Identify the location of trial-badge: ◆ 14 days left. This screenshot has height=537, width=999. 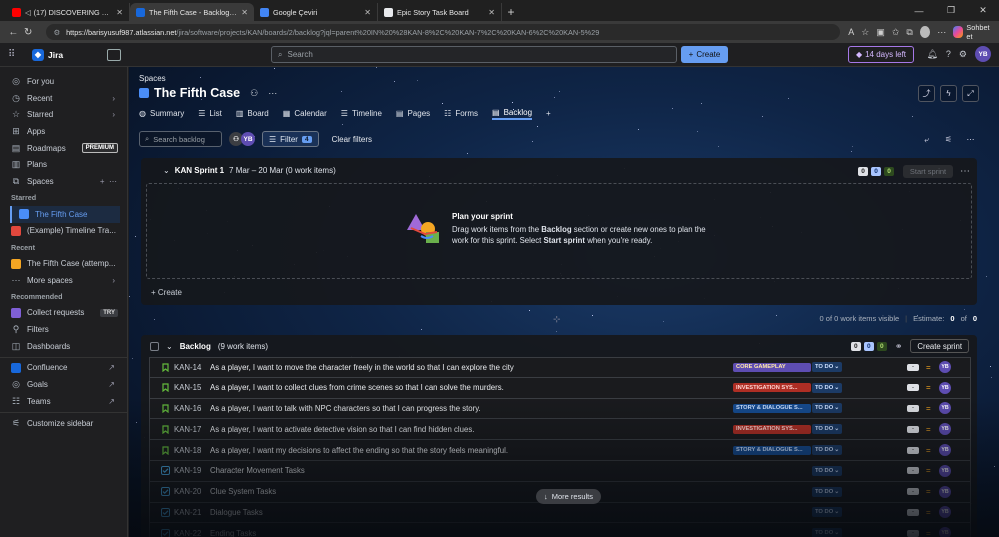
(881, 54).